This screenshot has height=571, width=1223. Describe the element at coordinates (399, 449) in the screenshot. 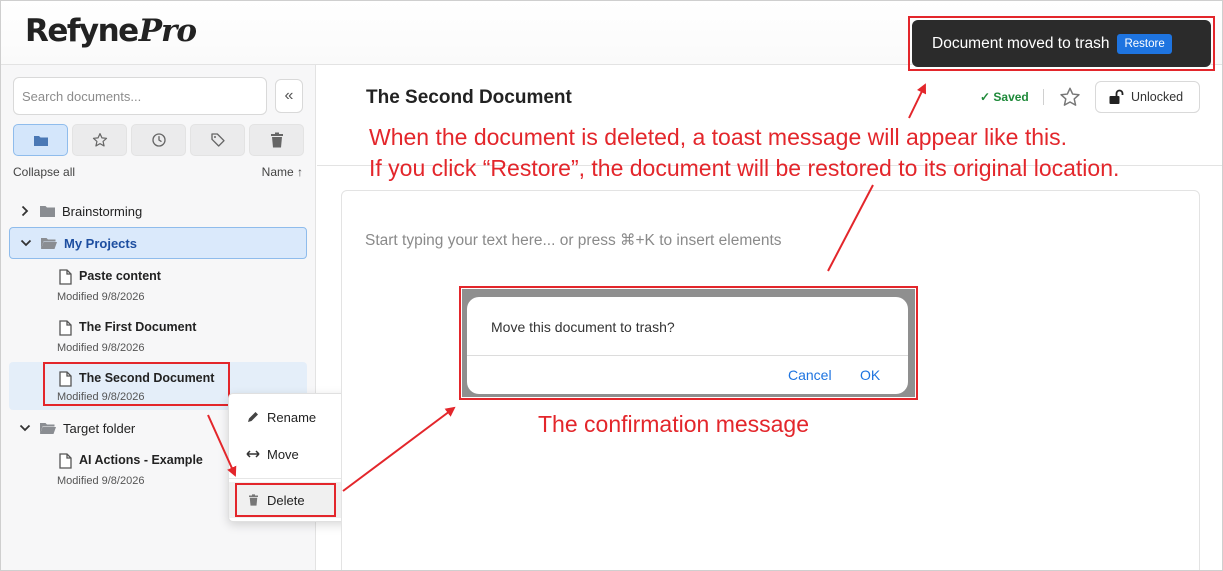

I see `arrow-to-confirm` at that location.